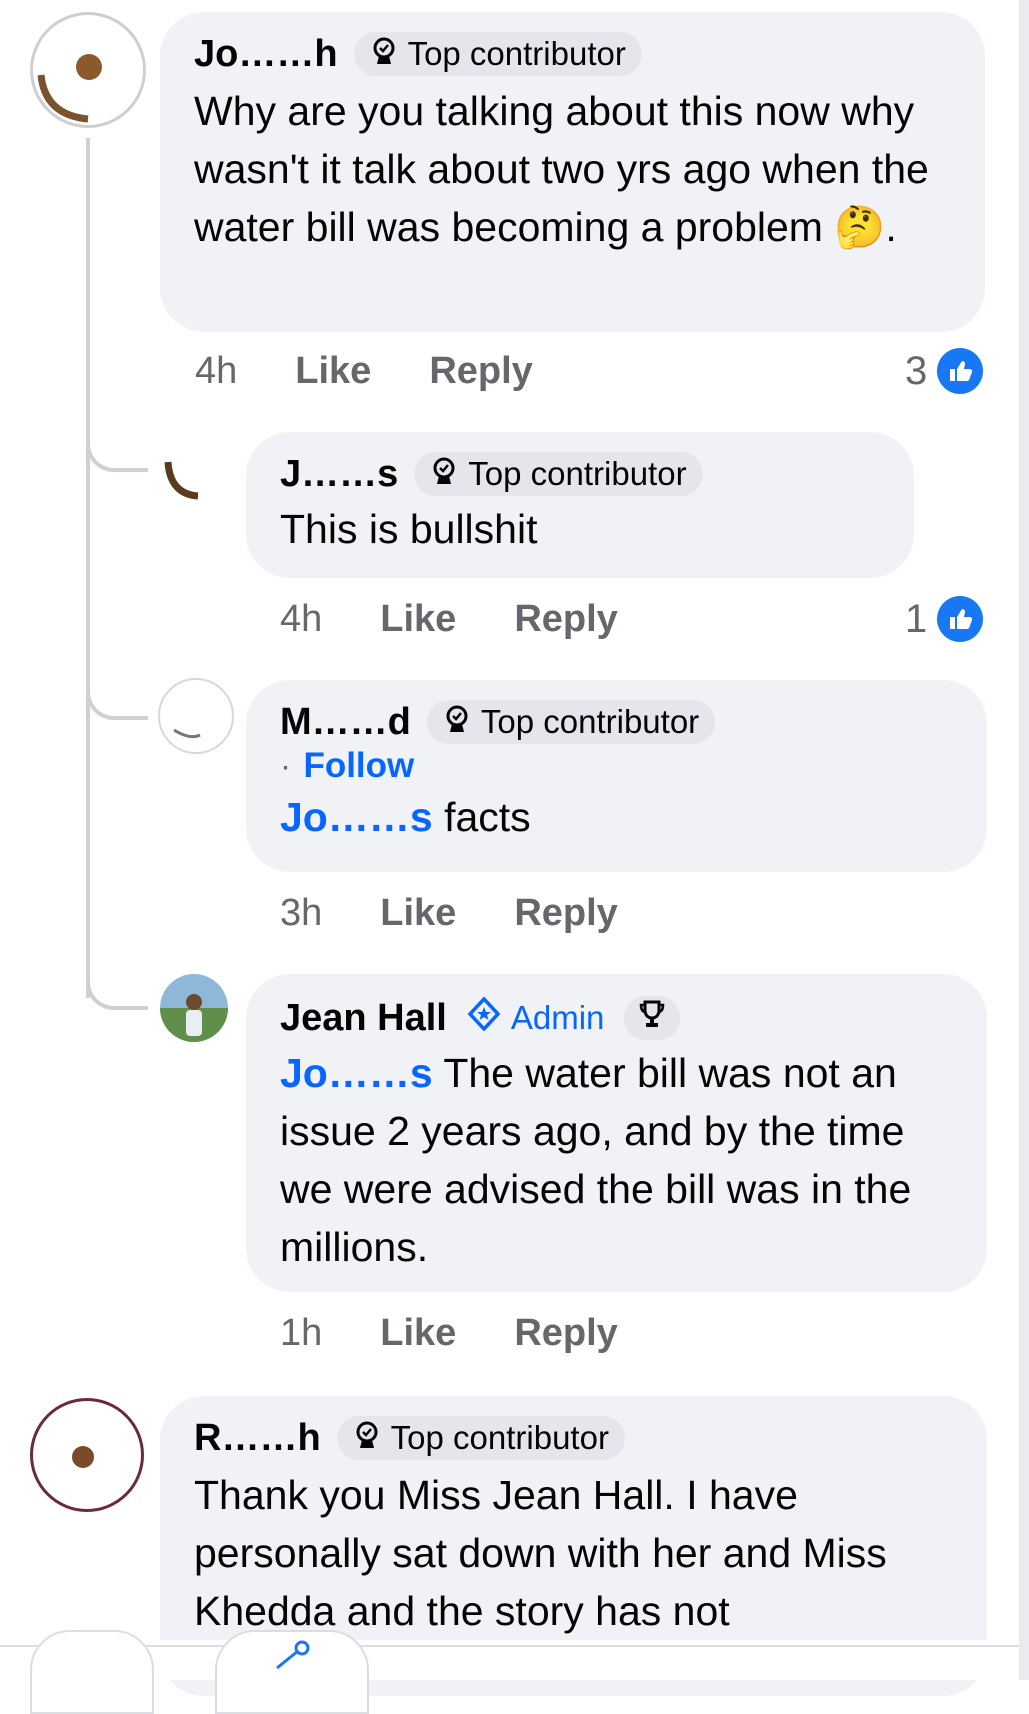 The image size is (1029, 1714). What do you see at coordinates (301, 913) in the screenshot?
I see `timestamp: 3h` at bounding box center [301, 913].